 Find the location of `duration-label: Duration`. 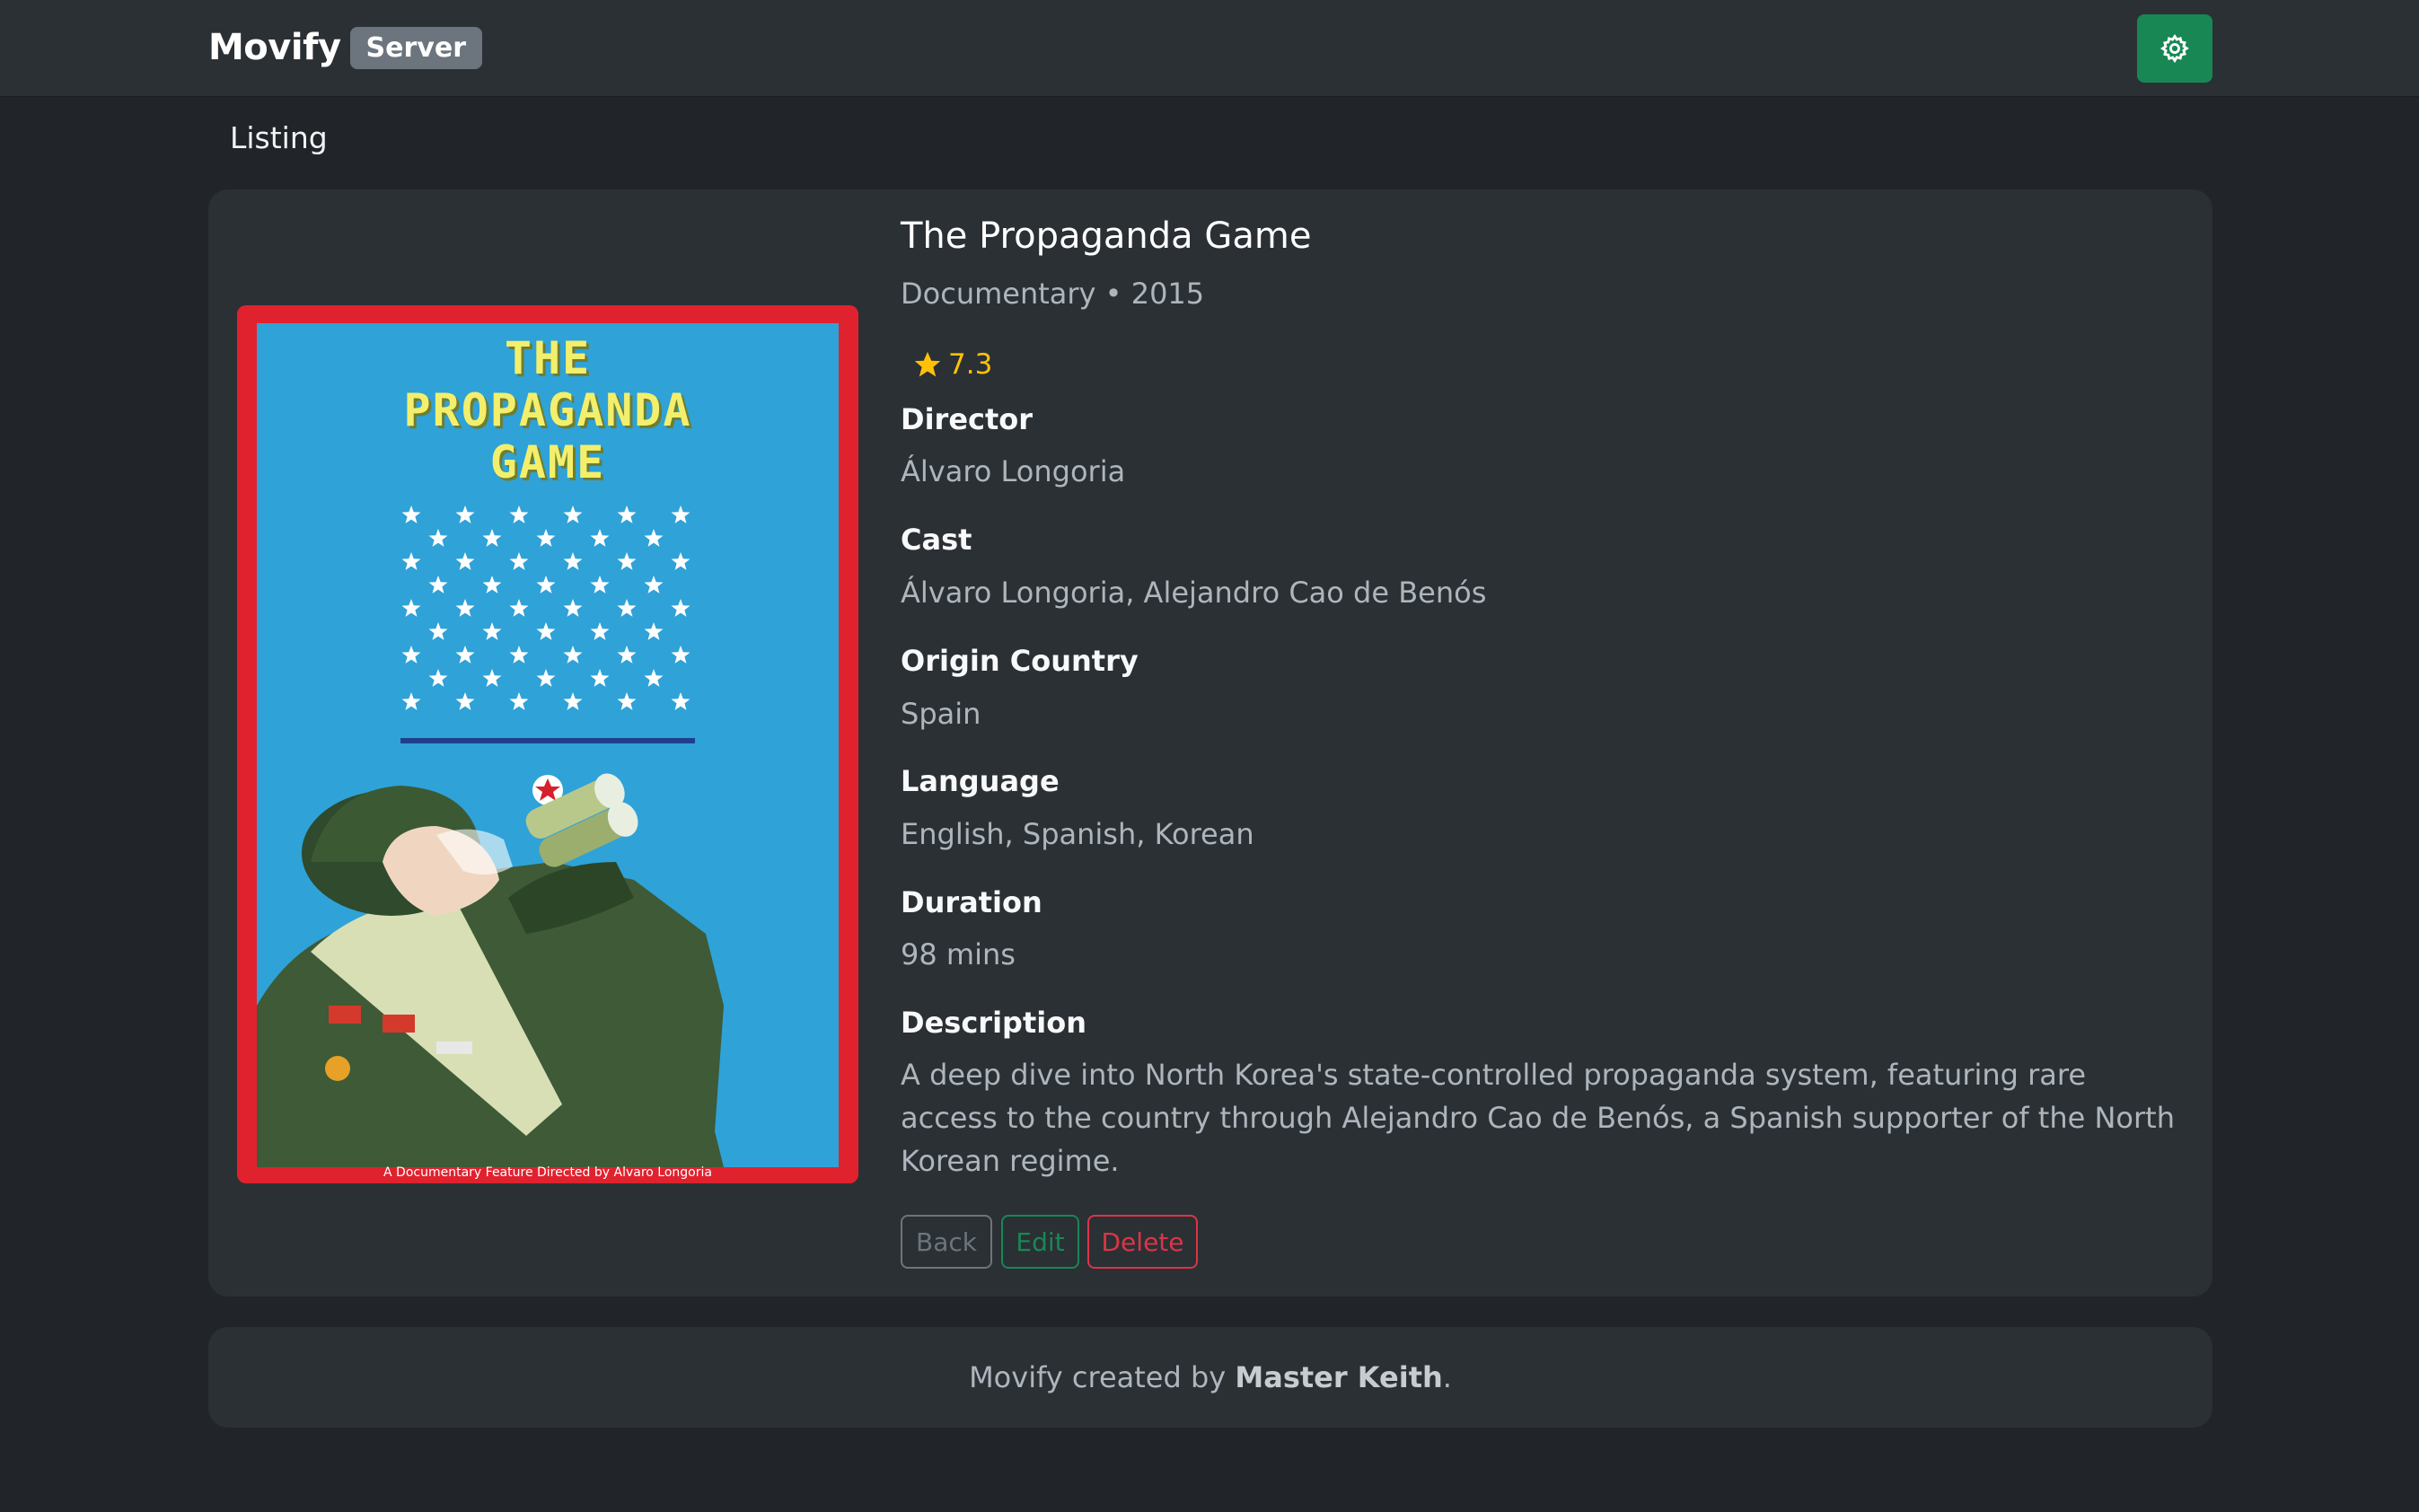

duration-label: Duration is located at coordinates (971, 902).